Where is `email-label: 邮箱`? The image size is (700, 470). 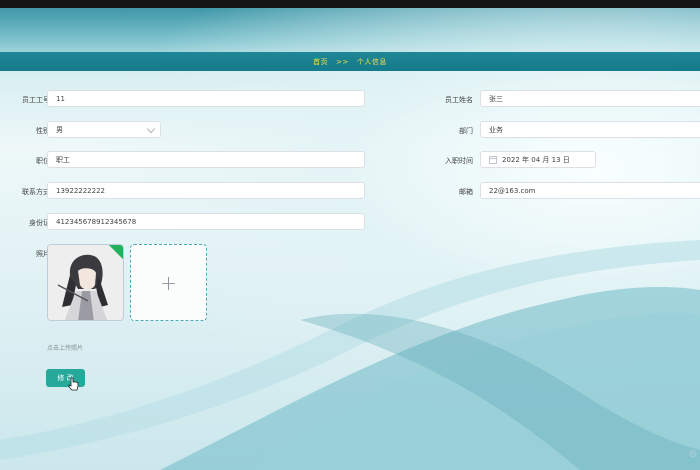 email-label: 邮箱 is located at coordinates (466, 192).